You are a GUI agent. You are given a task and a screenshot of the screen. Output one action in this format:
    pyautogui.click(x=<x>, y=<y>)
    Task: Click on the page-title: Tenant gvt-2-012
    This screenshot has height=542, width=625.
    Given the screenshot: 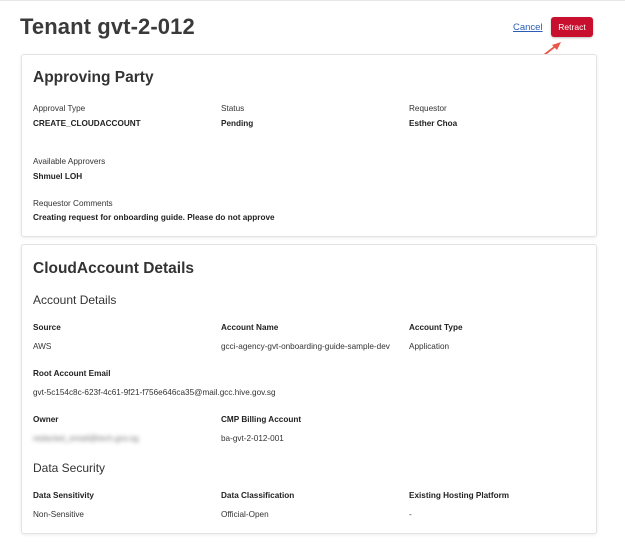 What is the action you would take?
    pyautogui.click(x=107, y=26)
    